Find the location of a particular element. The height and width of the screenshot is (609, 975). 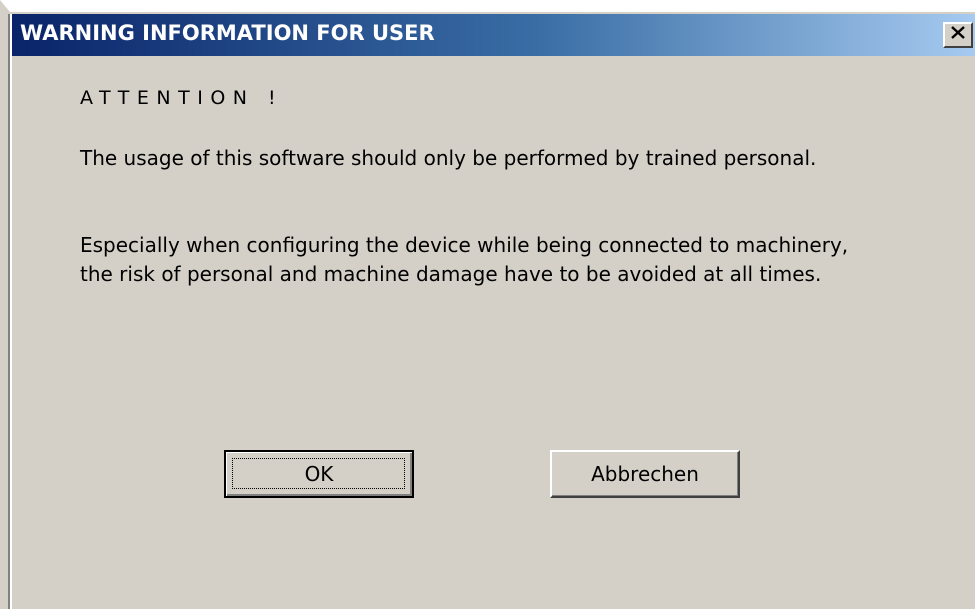

cancel-button: Abbrechen is located at coordinates (645, 474).